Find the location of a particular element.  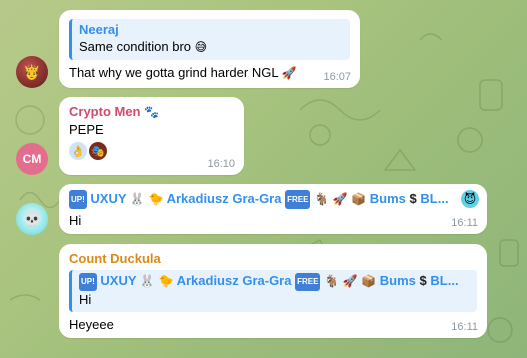

avatar-crypto-men: CM is located at coordinates (32, 159).